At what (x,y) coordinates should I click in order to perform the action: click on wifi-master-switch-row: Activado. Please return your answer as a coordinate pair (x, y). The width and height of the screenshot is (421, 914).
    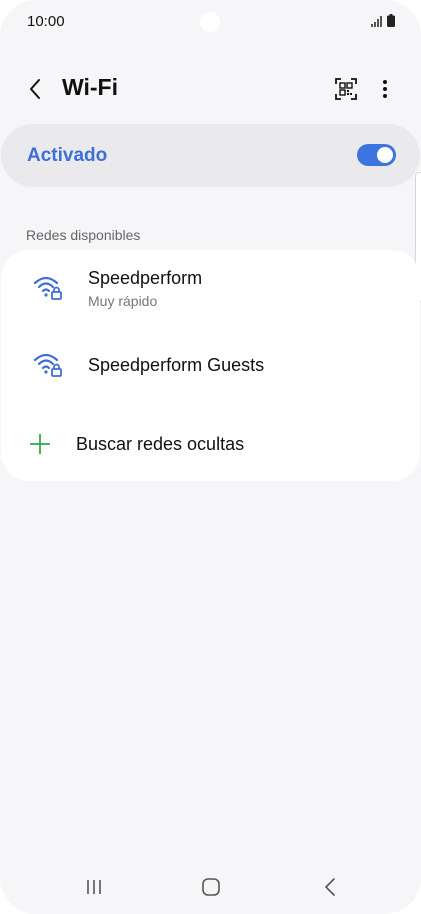
    Looking at the image, I should click on (210, 155).